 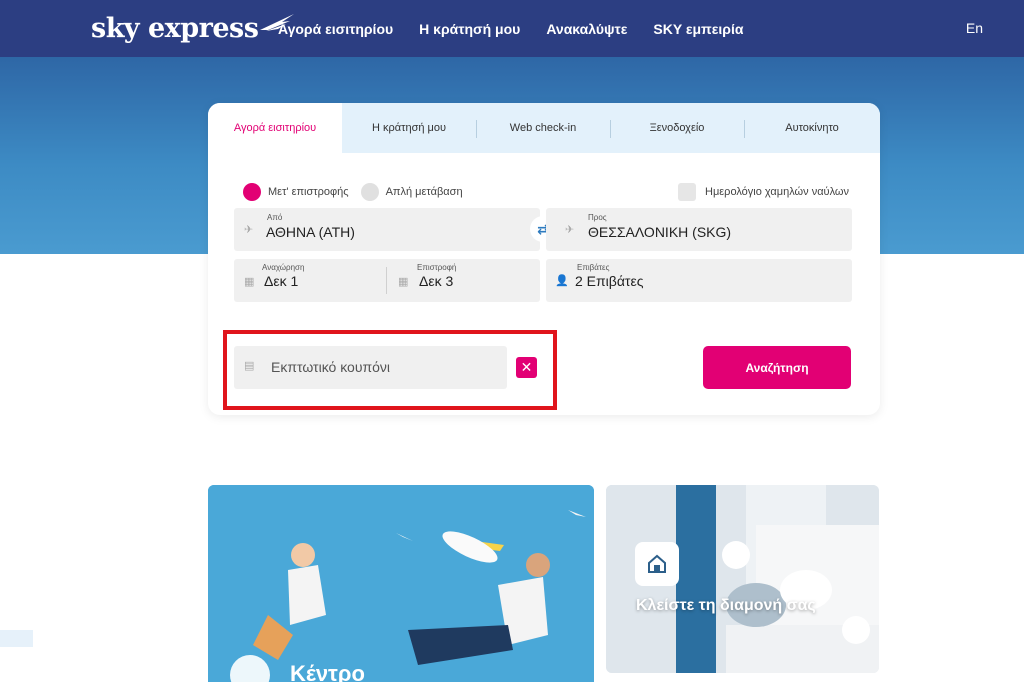 I want to click on from-value: ΑΘΗΝΑ (ATH), so click(x=310, y=232).